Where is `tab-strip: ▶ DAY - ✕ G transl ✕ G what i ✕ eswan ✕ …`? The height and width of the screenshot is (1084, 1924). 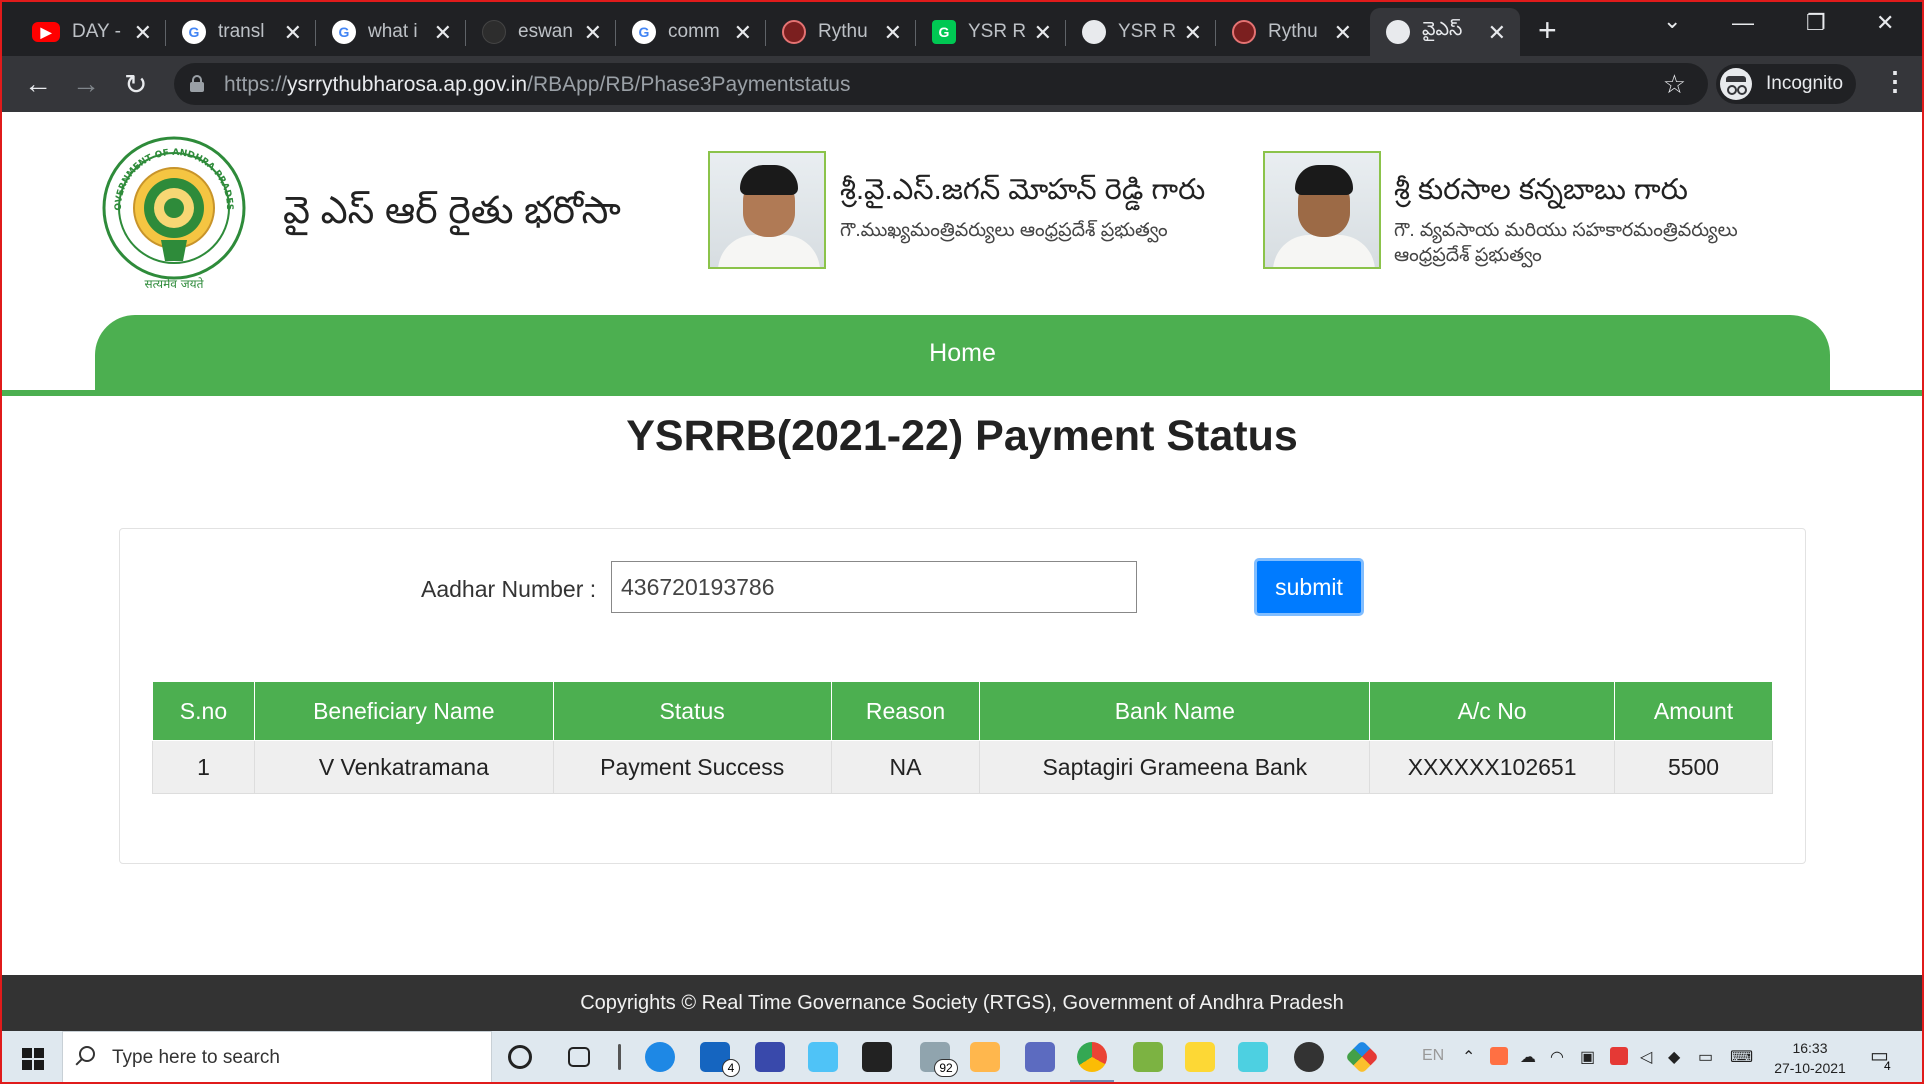
tab-strip: ▶ DAY - ✕ G transl ✕ G what i ✕ eswan ✕ … is located at coordinates (962, 28).